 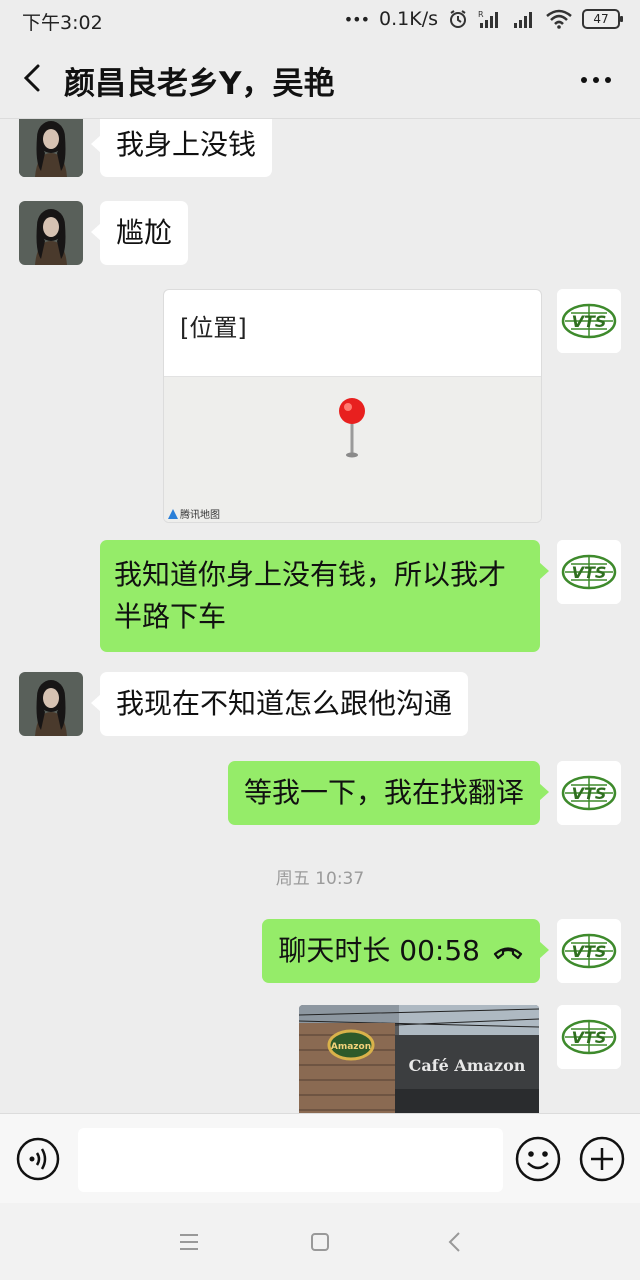 What do you see at coordinates (524, 19) in the screenshot?
I see `signal-icon` at bounding box center [524, 19].